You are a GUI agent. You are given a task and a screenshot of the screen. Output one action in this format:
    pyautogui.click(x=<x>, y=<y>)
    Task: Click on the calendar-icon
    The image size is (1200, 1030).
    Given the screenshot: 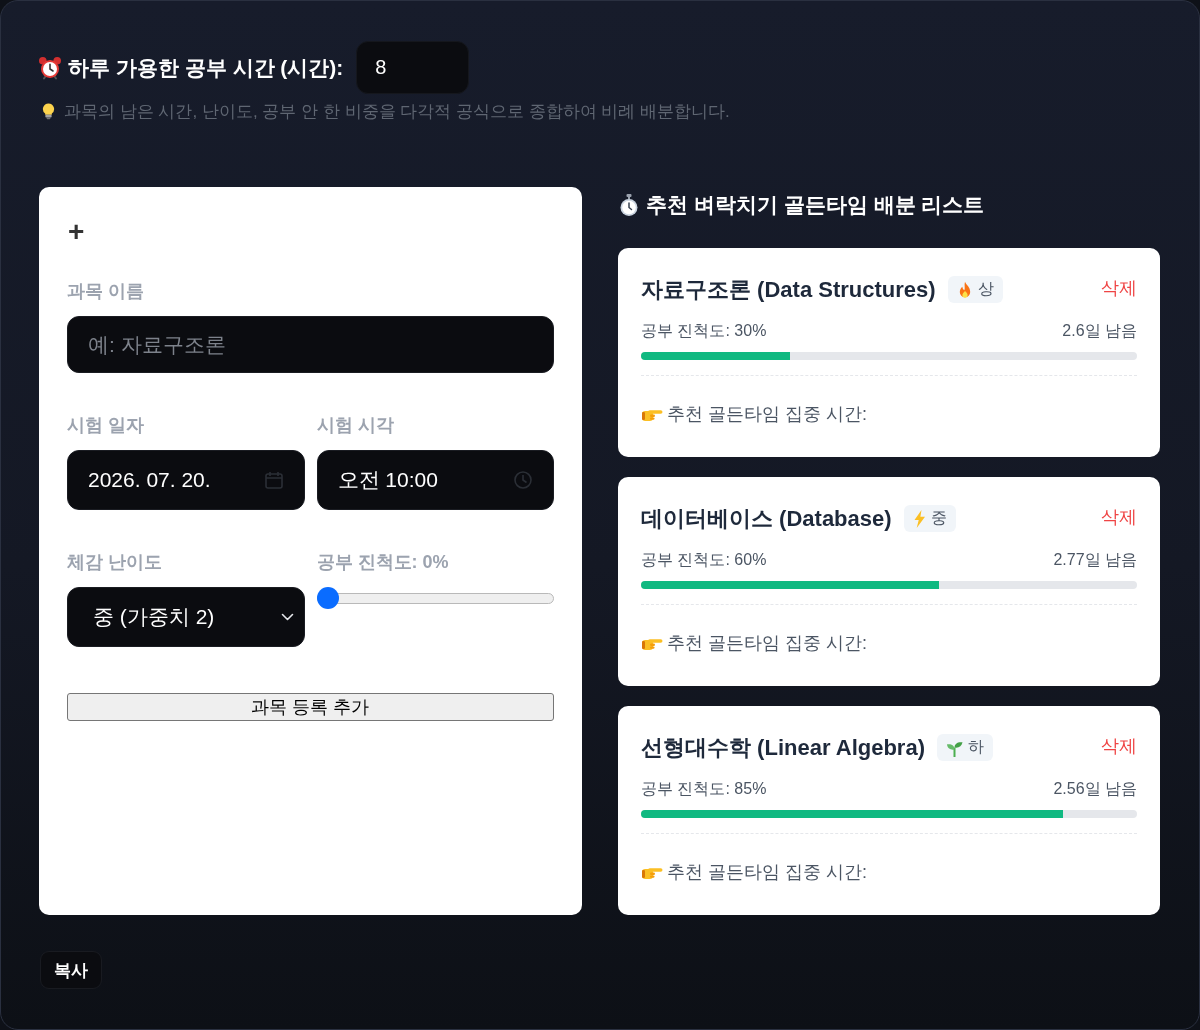 What is the action you would take?
    pyautogui.click(x=273, y=480)
    